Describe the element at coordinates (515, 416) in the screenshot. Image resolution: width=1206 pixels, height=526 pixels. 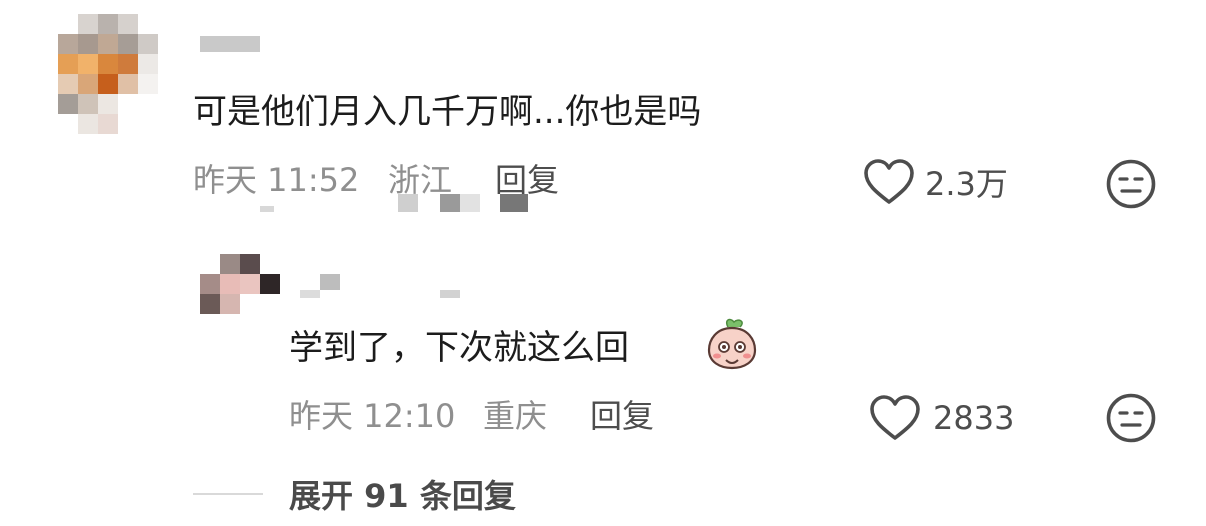
I see `reply-location: 重庆` at that location.